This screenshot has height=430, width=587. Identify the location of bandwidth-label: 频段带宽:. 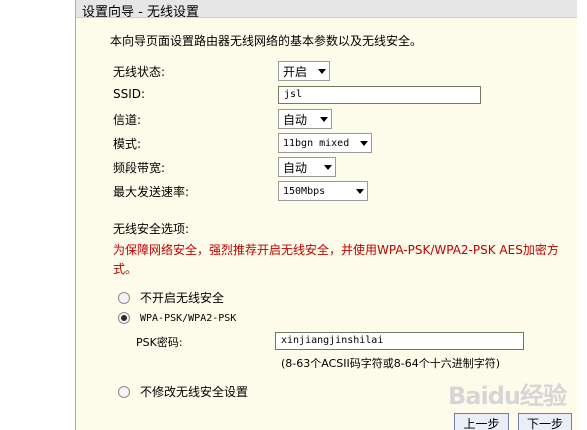
(139, 168).